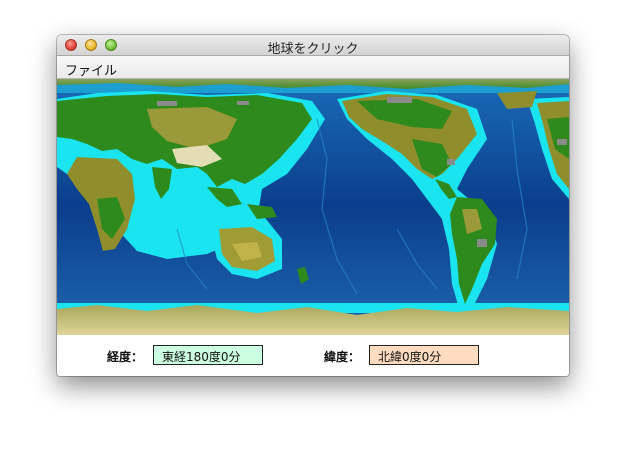 This screenshot has width=626, height=456. I want to click on longitude-label: 経度：, so click(125, 357).